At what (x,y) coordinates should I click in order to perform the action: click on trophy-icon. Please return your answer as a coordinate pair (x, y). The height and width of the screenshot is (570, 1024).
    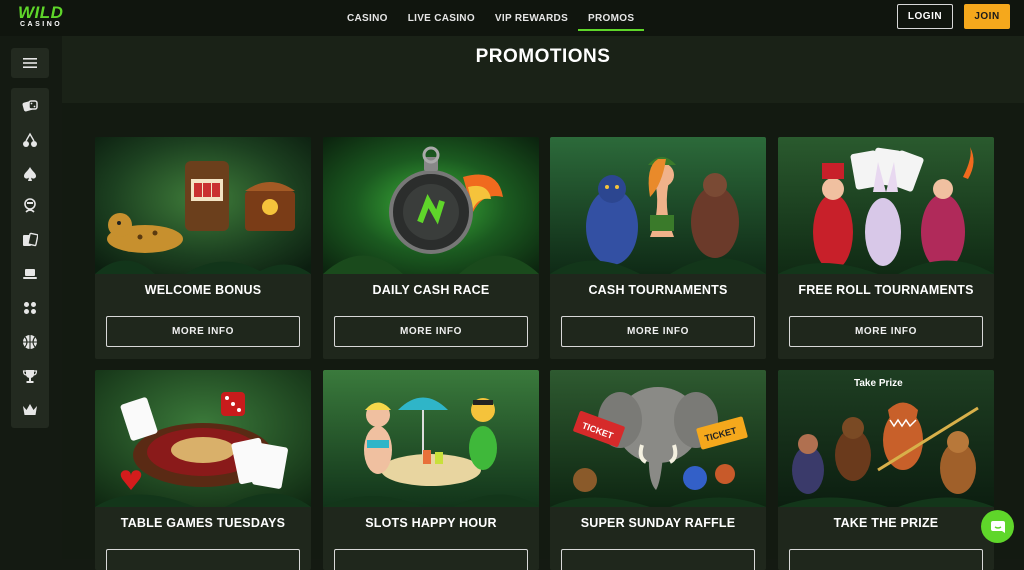
    Looking at the image, I should click on (30, 376).